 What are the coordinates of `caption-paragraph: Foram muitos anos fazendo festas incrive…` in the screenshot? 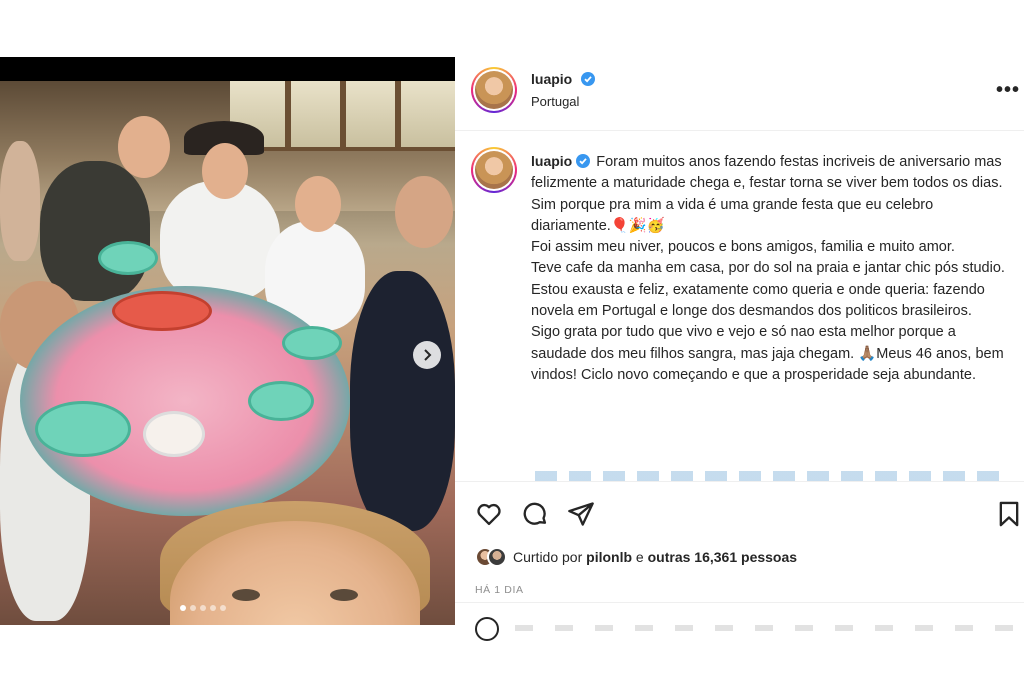 It's located at (767, 194).